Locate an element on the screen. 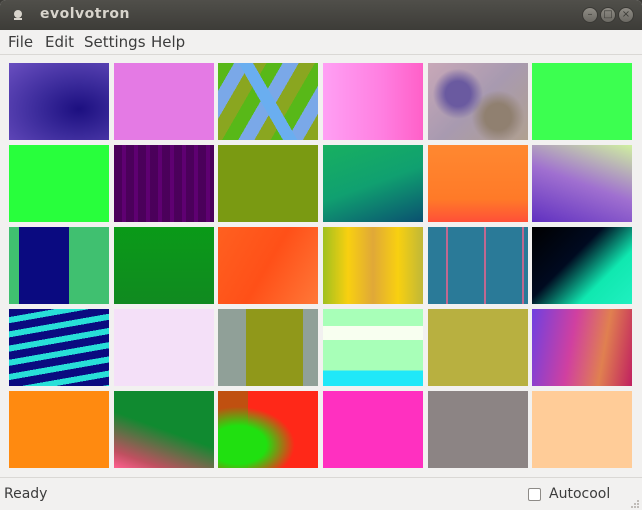 The height and width of the screenshot is (510, 642). status-bar: Ready Autocool is located at coordinates (321, 493).